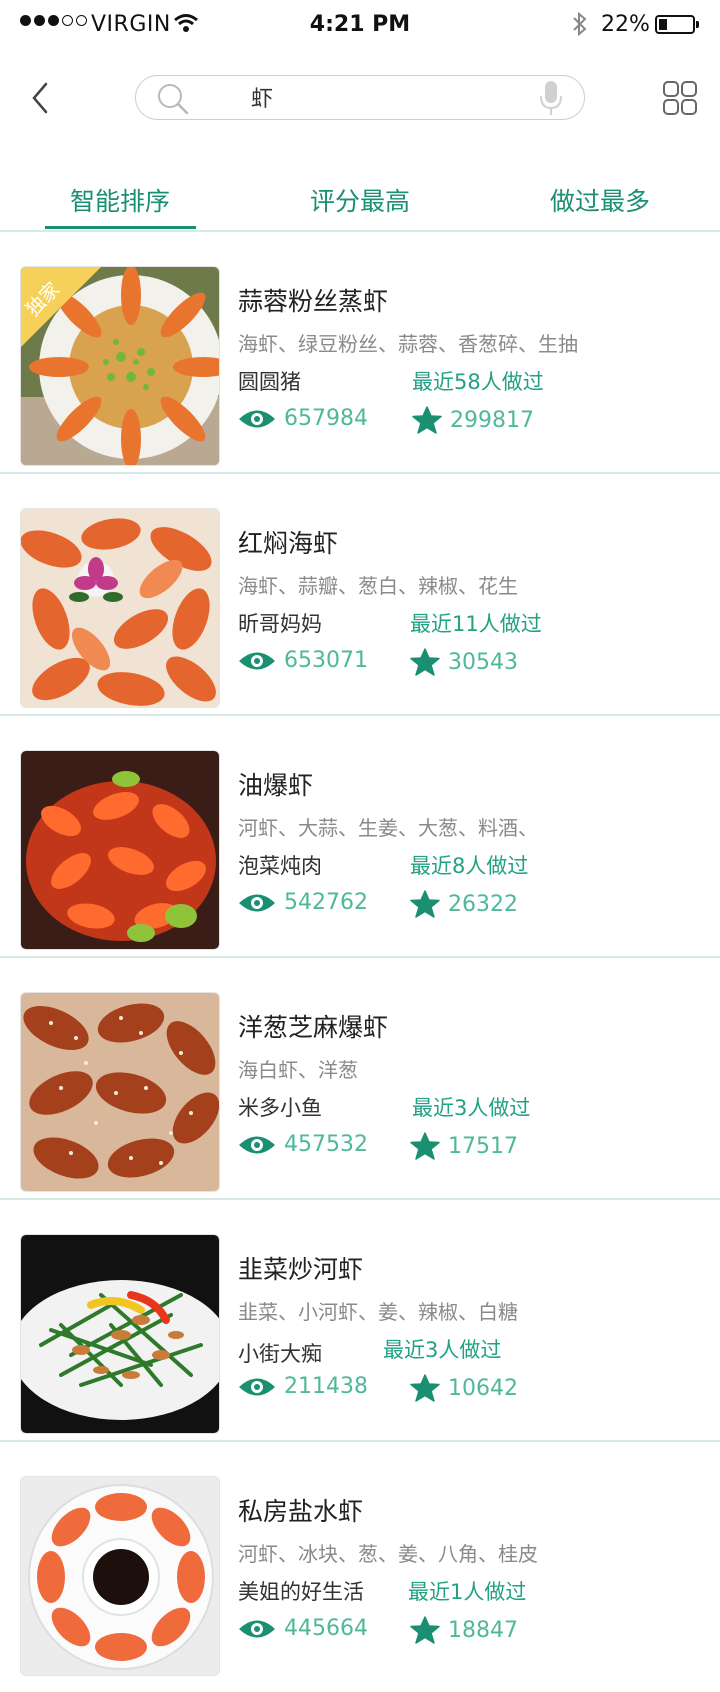 The height and width of the screenshot is (1692, 720). I want to click on view-count: 657984, so click(303, 418).